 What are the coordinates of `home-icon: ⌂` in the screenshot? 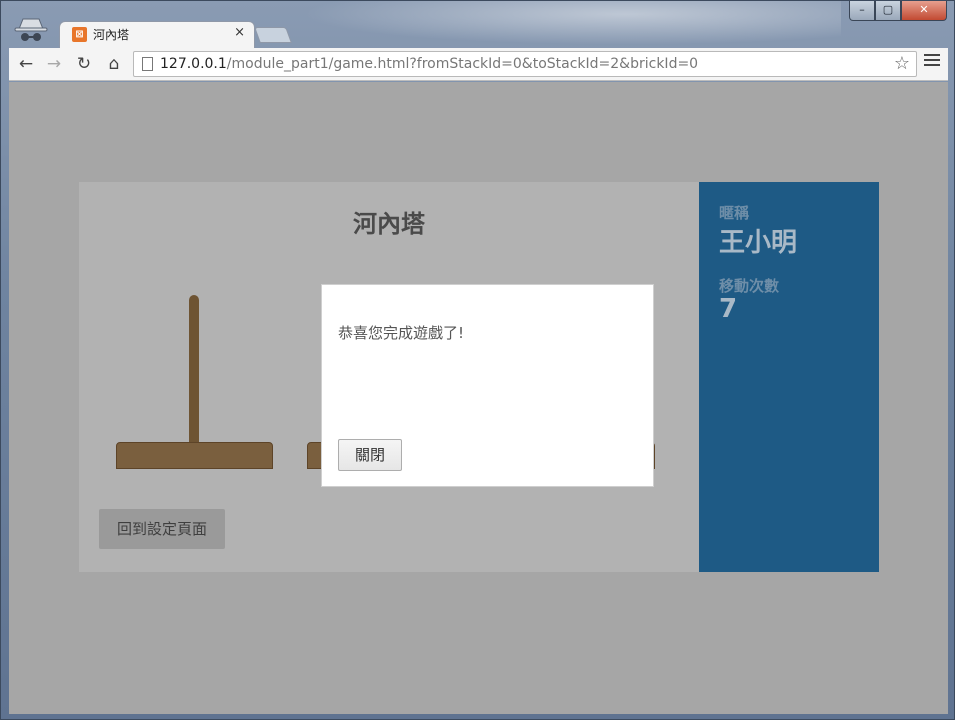 It's located at (114, 64).